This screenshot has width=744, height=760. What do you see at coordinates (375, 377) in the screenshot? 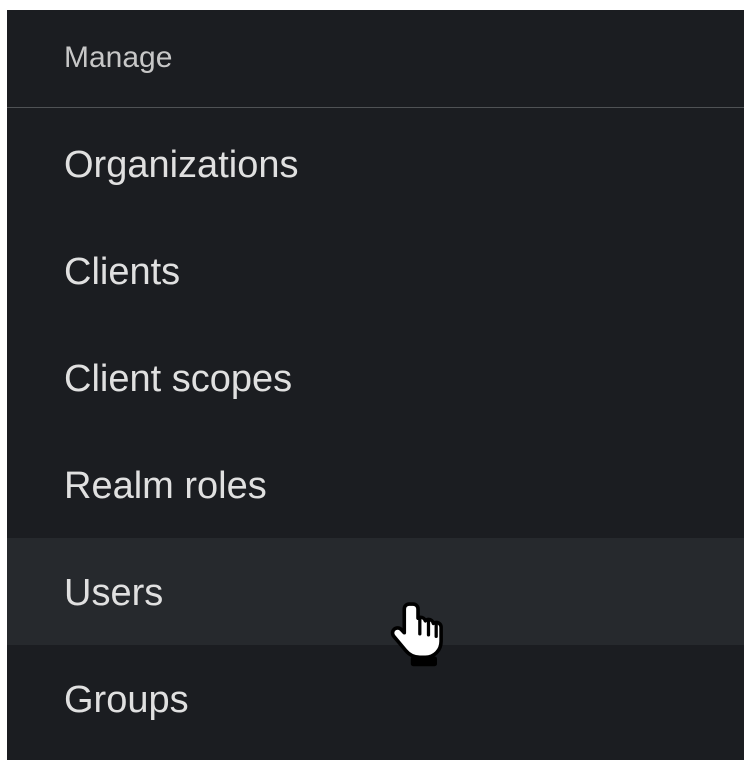
I see `sidebar-item-client-scopes: Client scopes` at bounding box center [375, 377].